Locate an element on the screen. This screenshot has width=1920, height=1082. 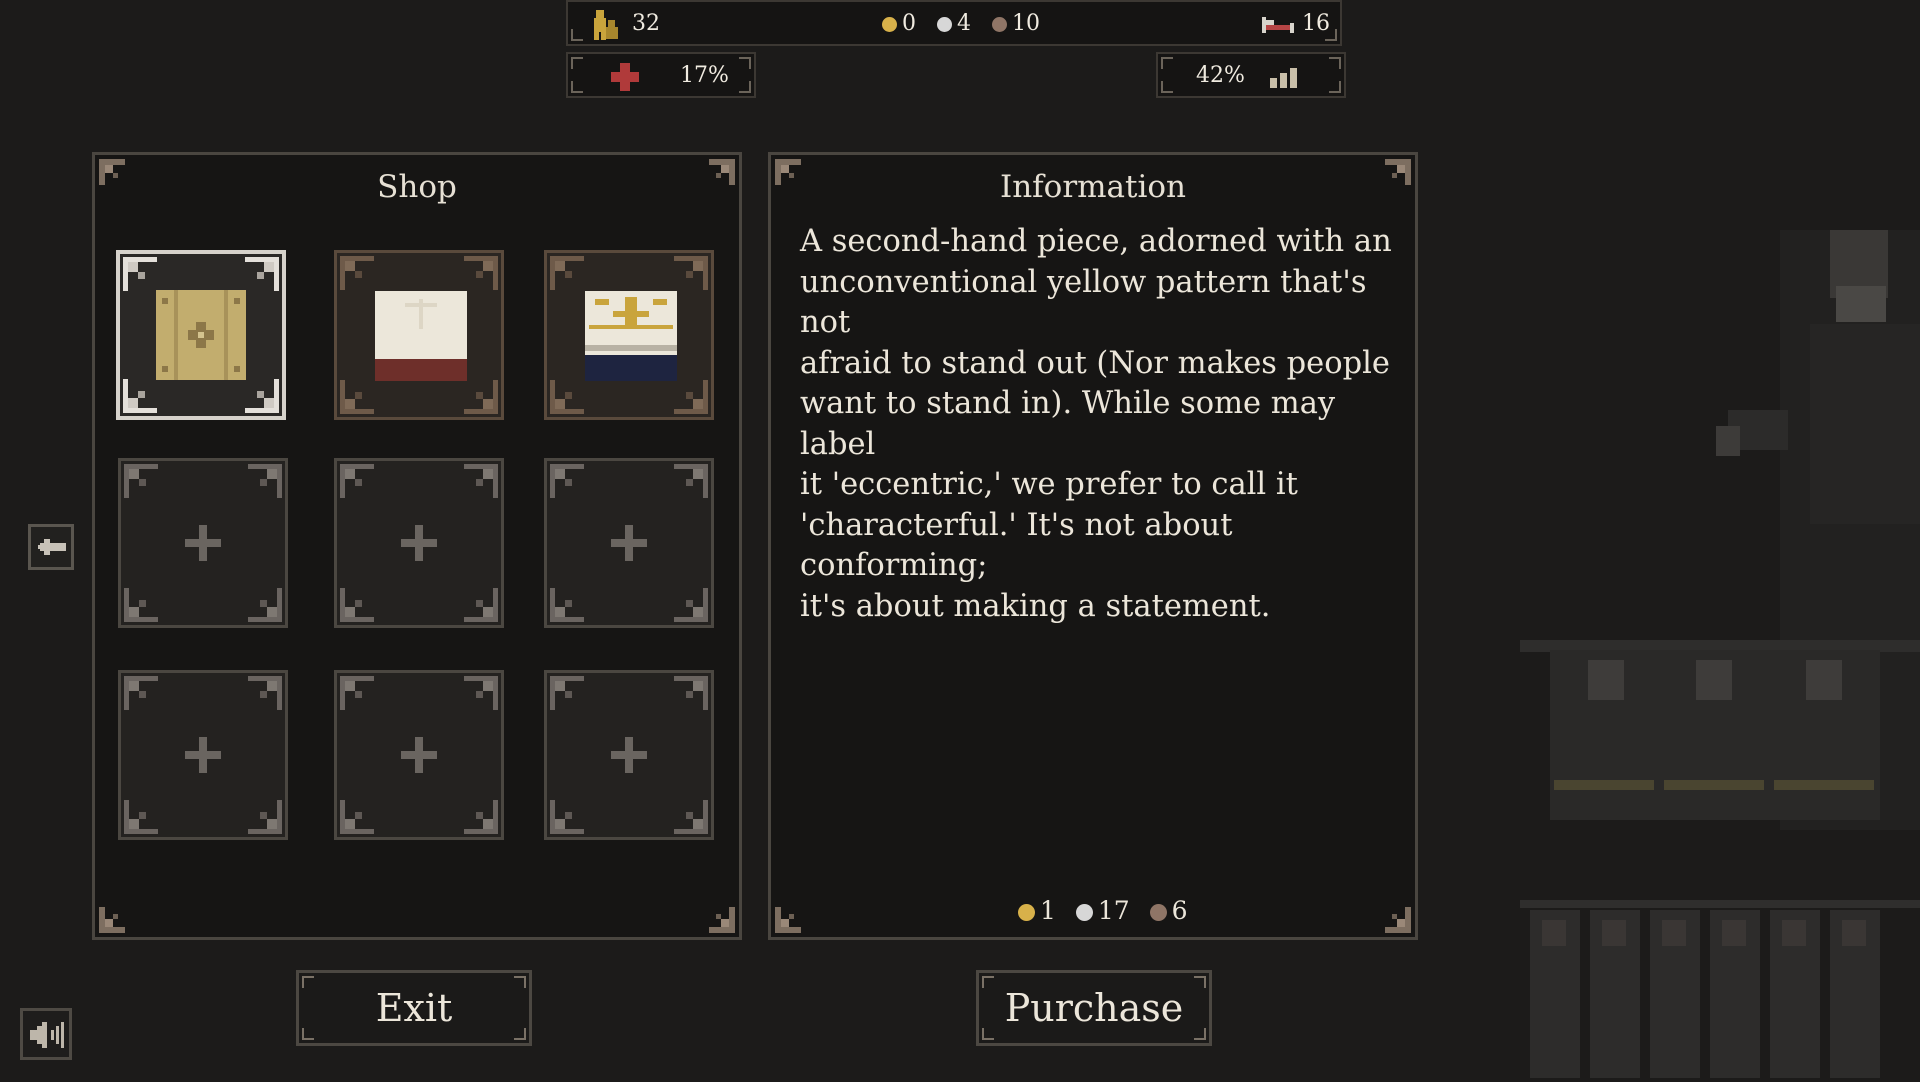
top-status-bar: 32 0 4 10 16 is located at coordinates (954, 23).